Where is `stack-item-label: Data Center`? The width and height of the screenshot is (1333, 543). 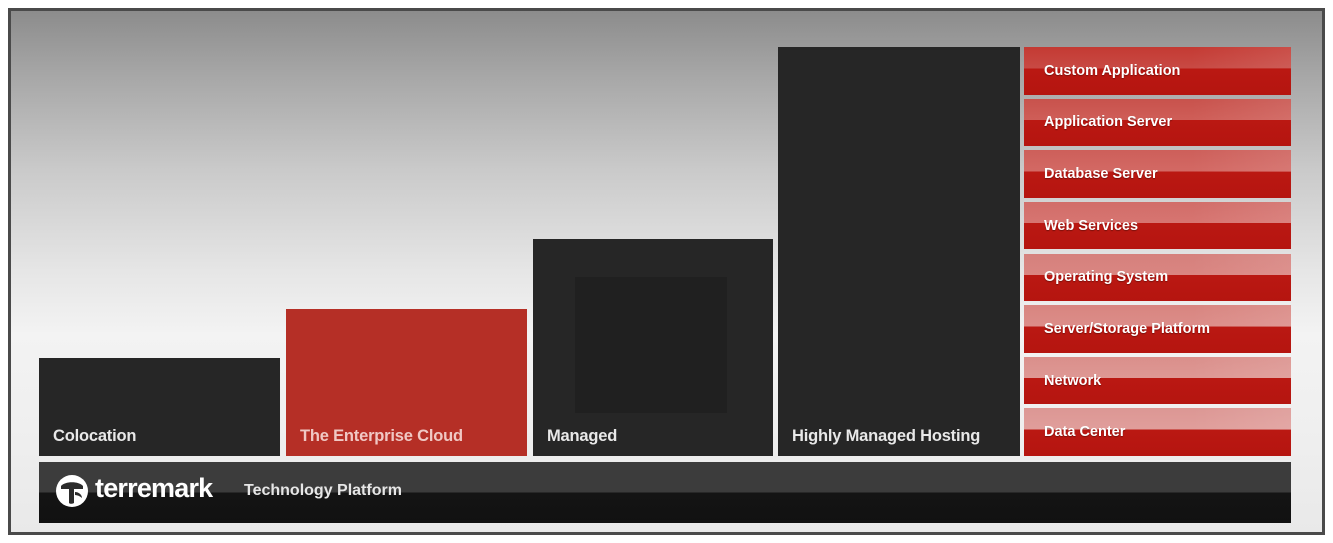 stack-item-label: Data Center is located at coordinates (1085, 432).